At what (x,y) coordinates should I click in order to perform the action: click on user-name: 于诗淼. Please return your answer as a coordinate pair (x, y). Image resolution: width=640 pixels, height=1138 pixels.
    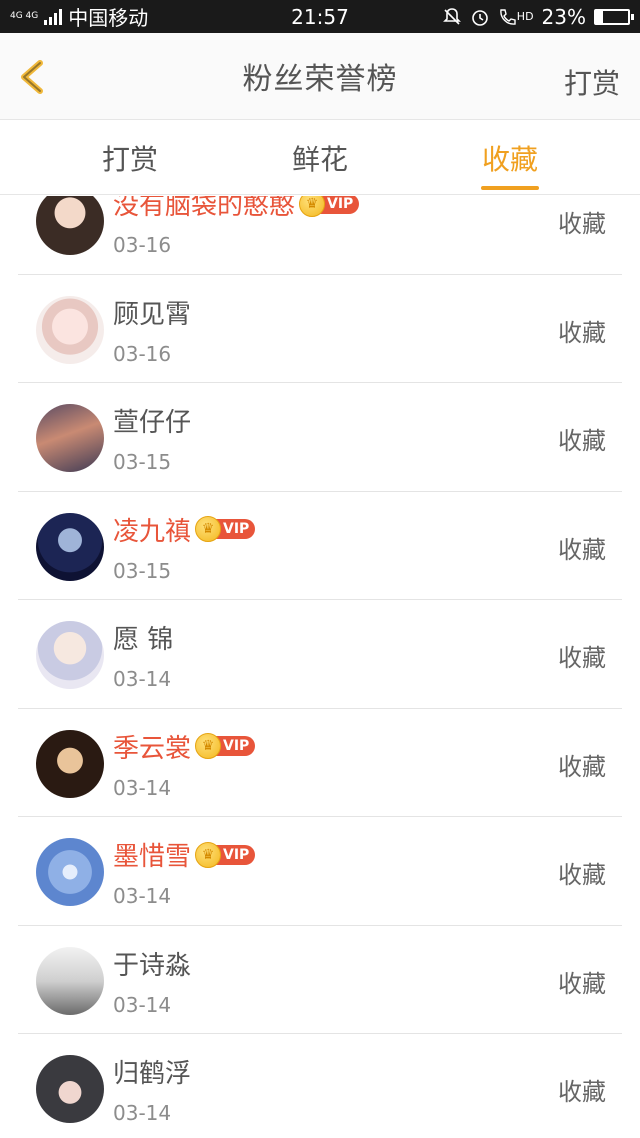
    Looking at the image, I should click on (152, 963).